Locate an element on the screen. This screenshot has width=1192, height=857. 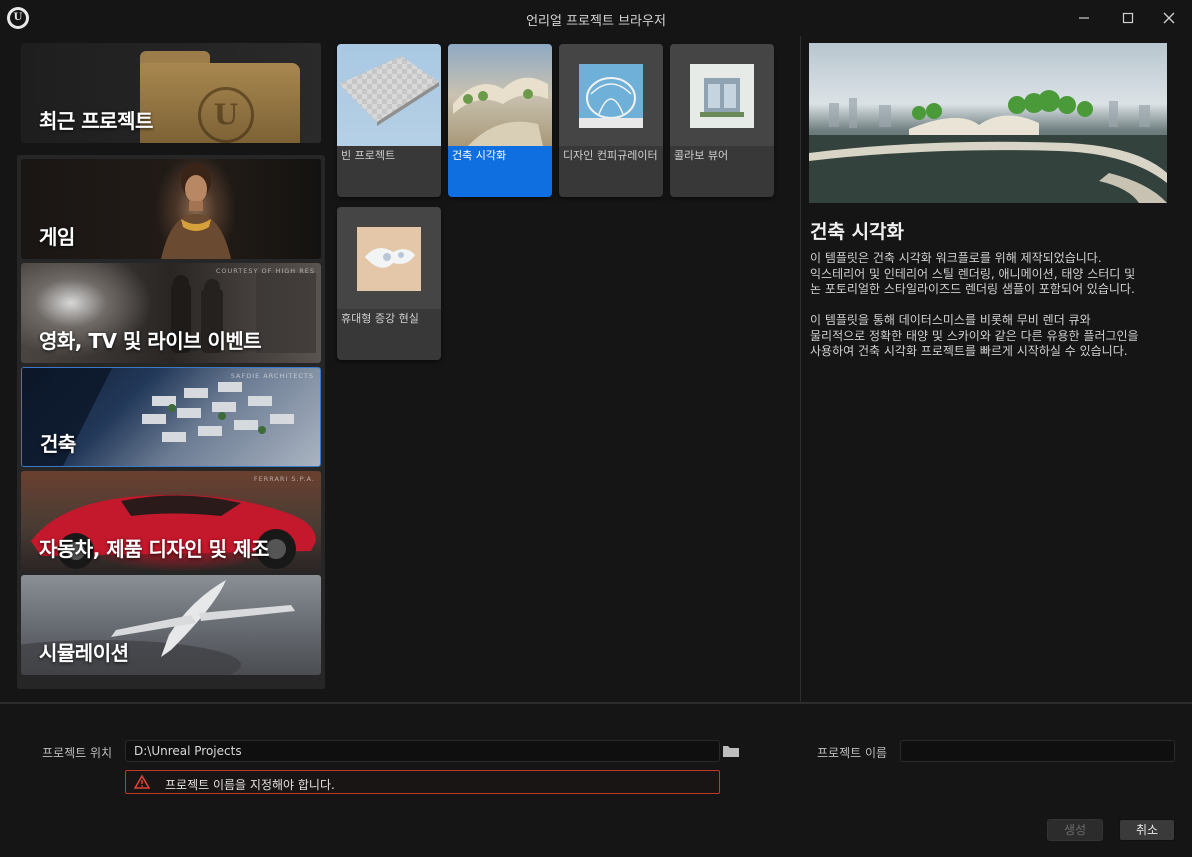
template-archviz: 건축 시각화 is located at coordinates (500, 120).